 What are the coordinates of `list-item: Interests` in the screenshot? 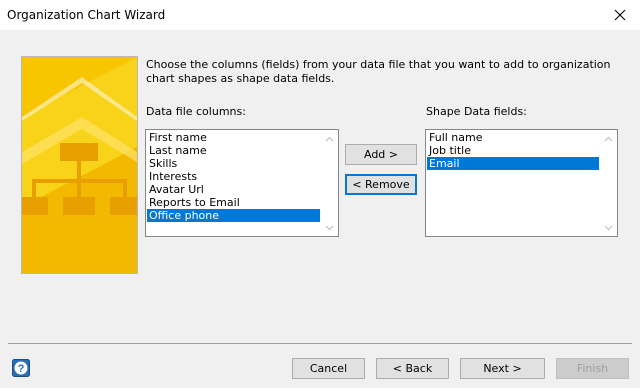 It's located at (233, 176).